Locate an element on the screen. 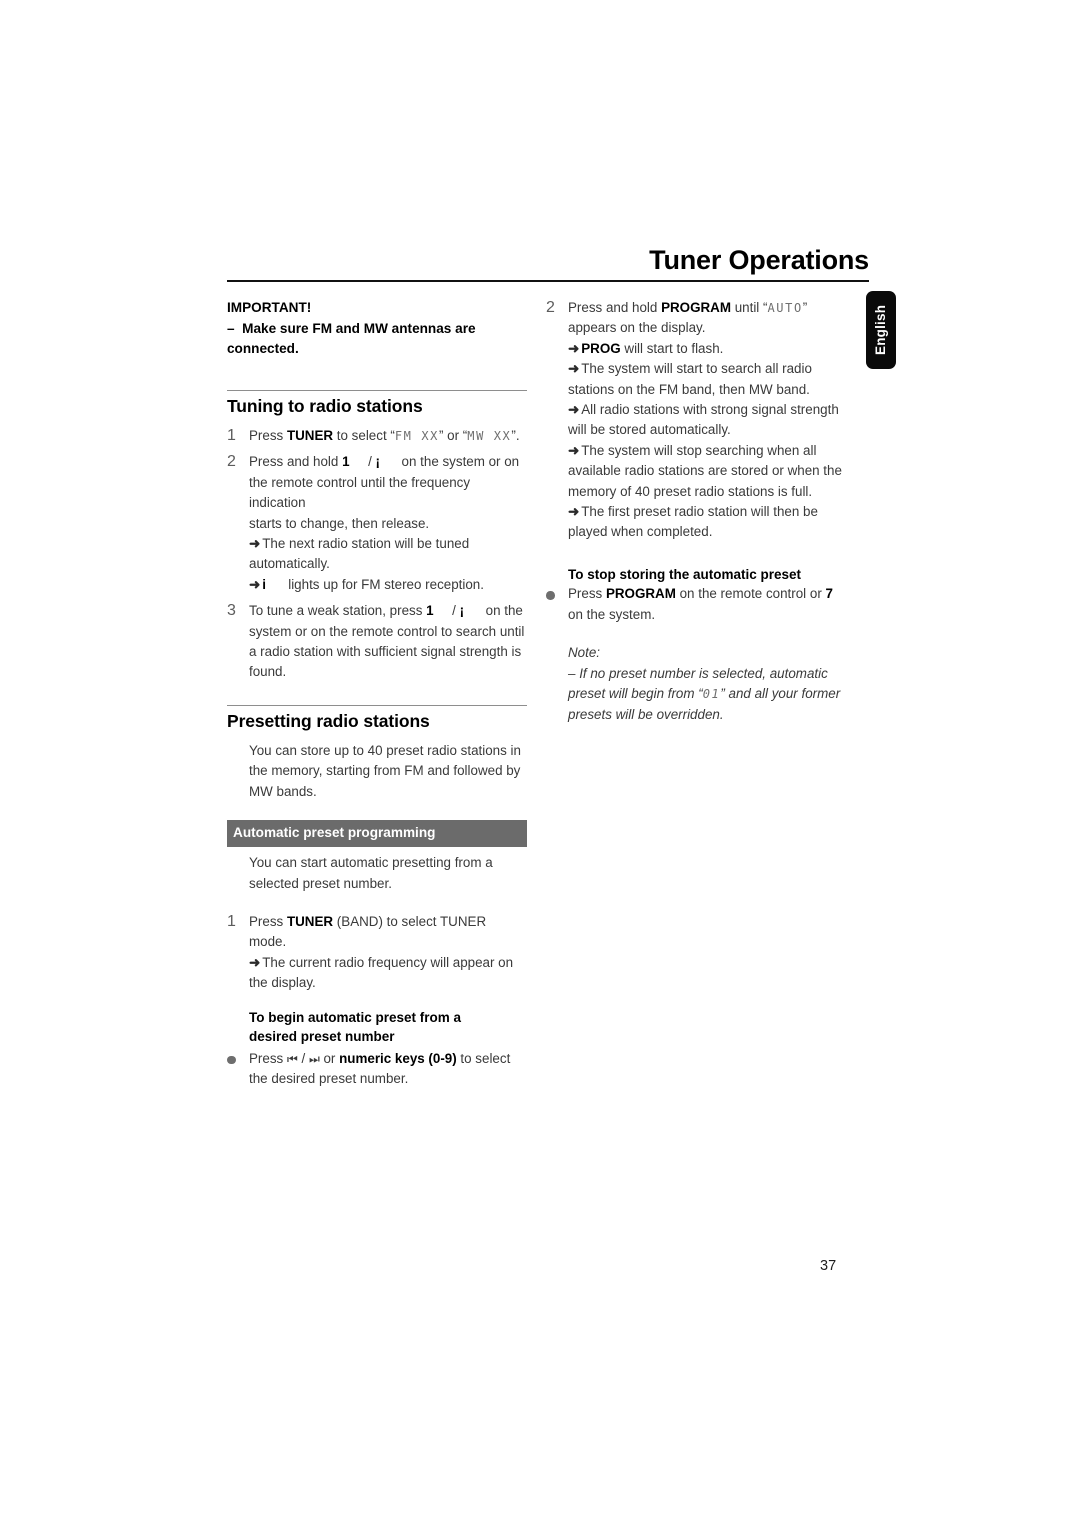 The width and height of the screenshot is (1080, 1528). lcd-preset-01-display: 01 is located at coordinates (711, 694).